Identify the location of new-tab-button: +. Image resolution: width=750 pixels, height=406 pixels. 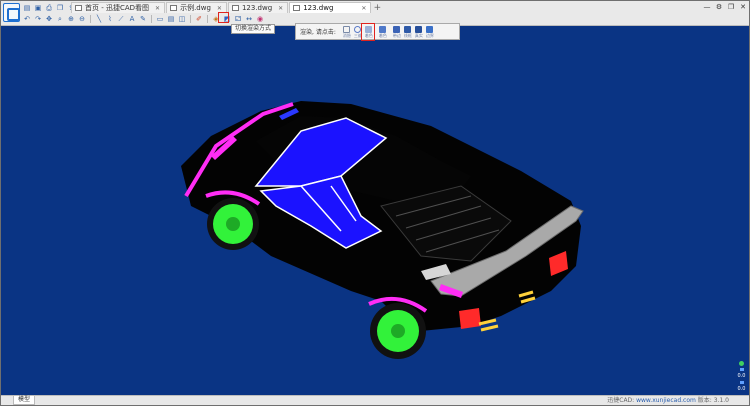
(377, 7).